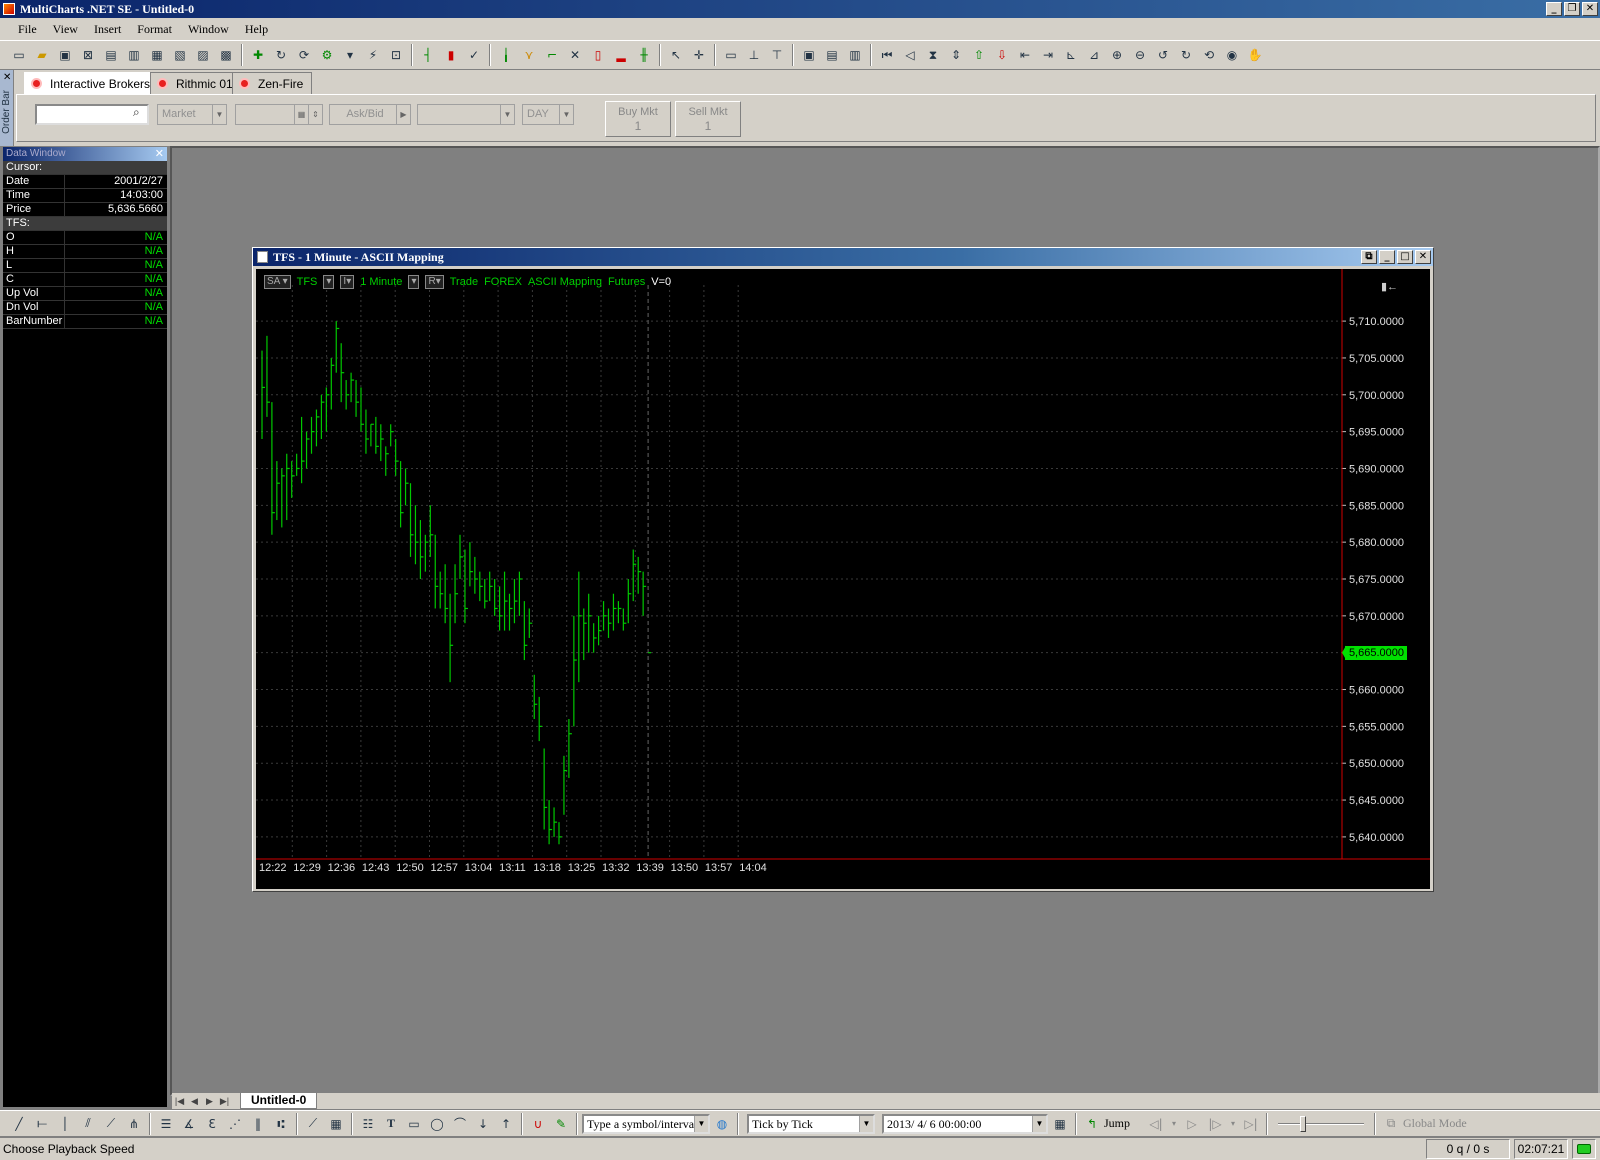 This screenshot has height=1160, width=1600. What do you see at coordinates (88, 55) in the screenshot?
I see `close-icon: ⊠` at bounding box center [88, 55].